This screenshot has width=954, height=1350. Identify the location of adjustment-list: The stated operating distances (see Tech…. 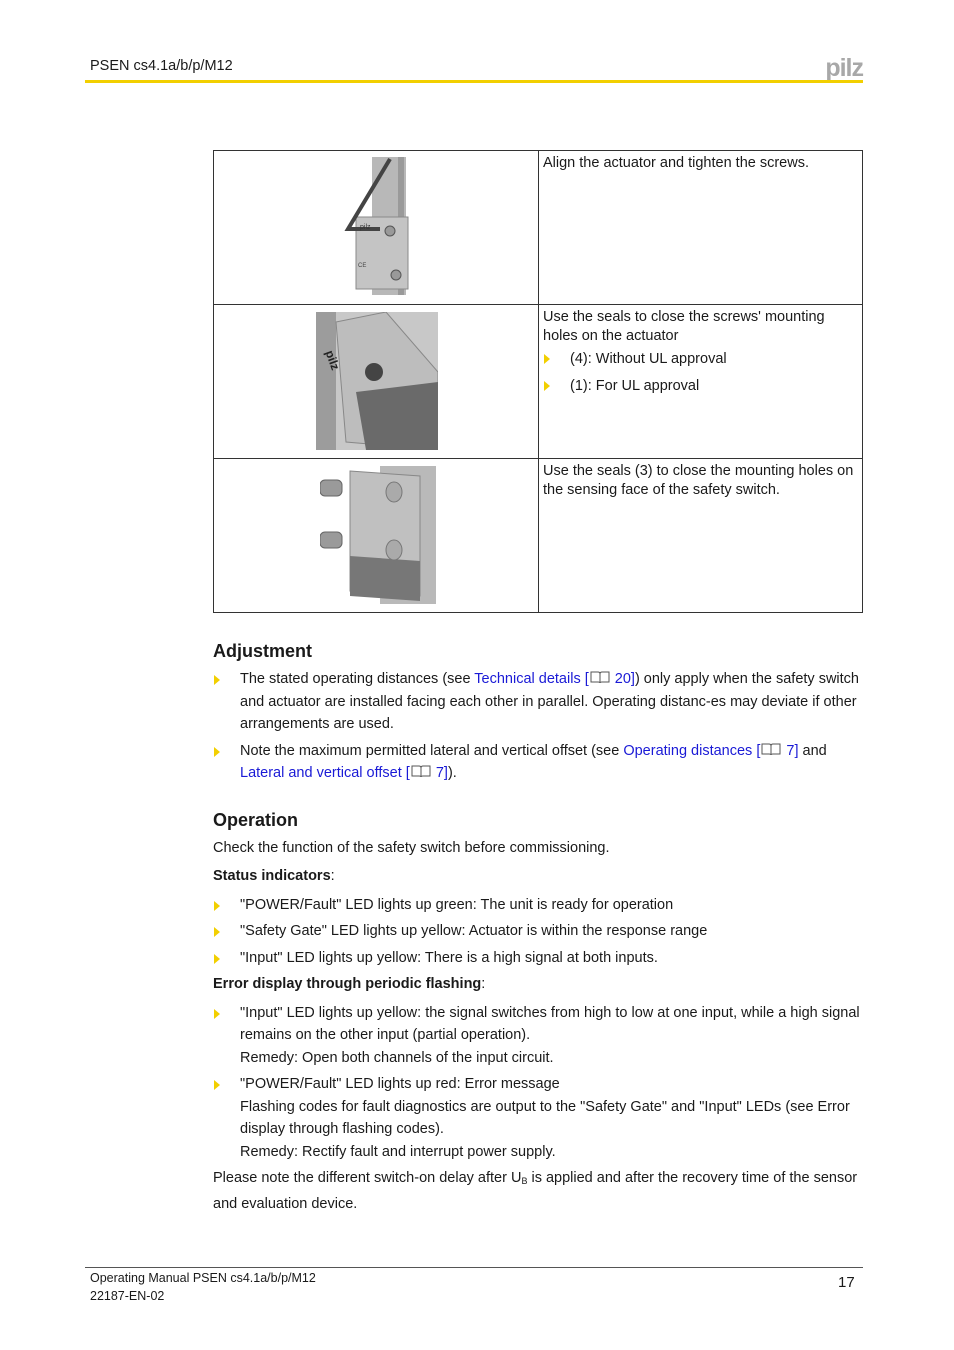
(538, 726).